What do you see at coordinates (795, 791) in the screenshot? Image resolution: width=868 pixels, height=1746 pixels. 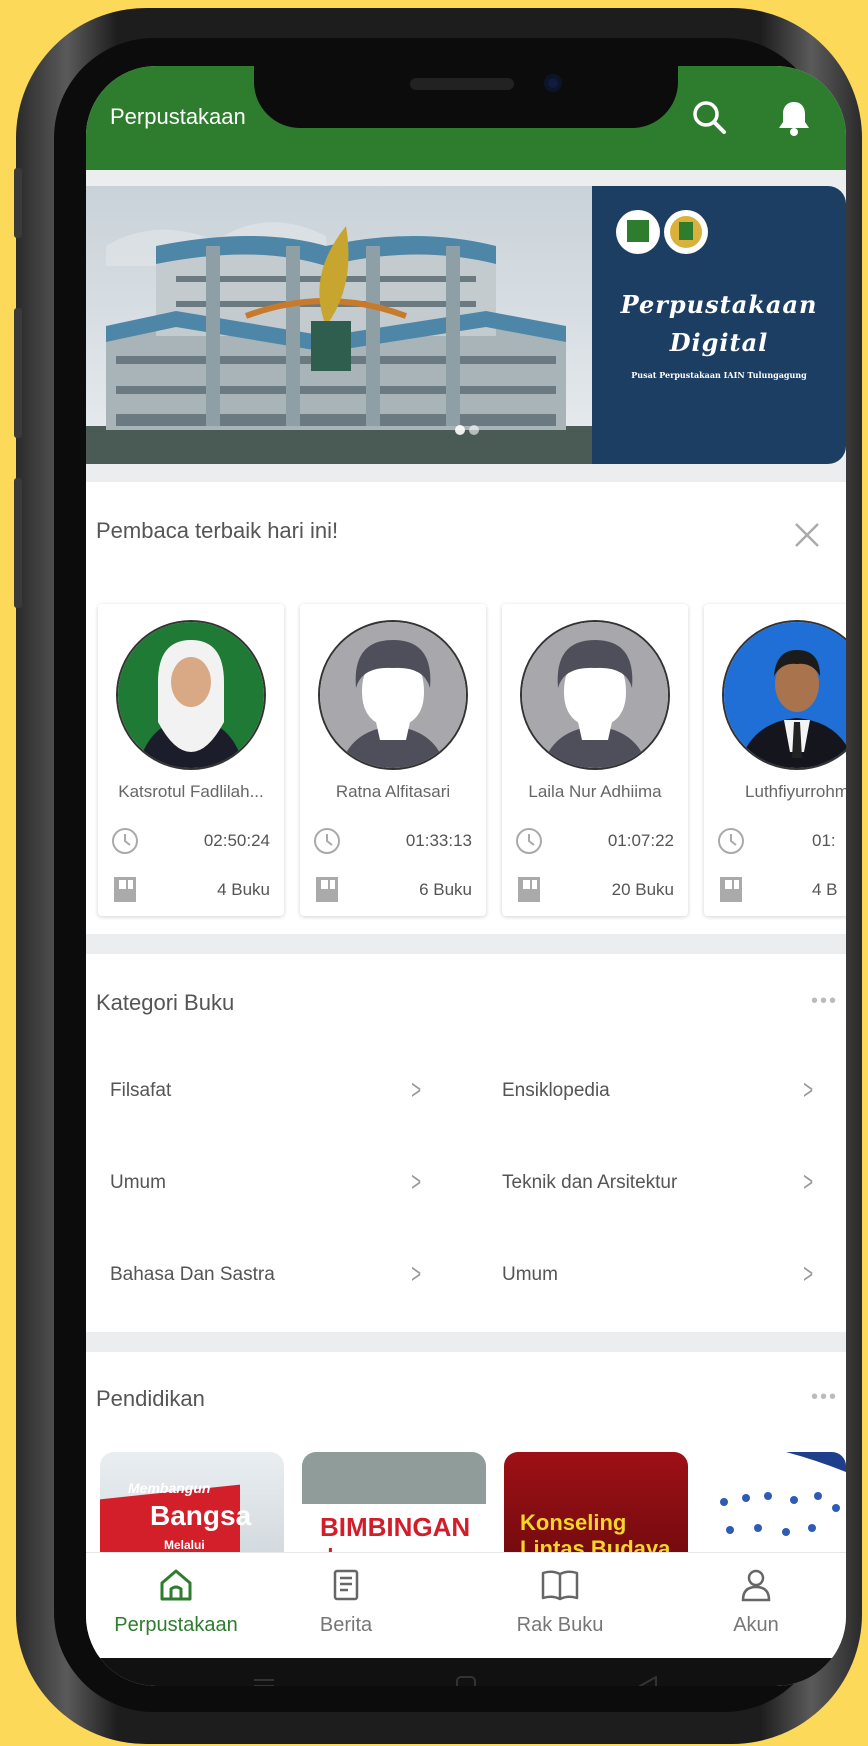 I see `reader-name: Luthfiyurrohm` at bounding box center [795, 791].